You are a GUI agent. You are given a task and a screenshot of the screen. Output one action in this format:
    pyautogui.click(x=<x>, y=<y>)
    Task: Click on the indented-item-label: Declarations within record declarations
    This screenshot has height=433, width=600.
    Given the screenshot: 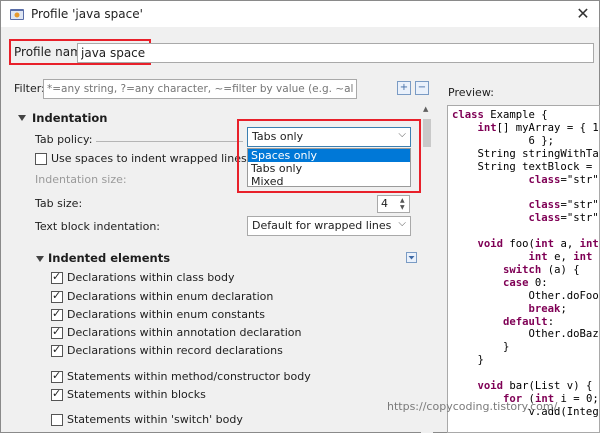 What is the action you would take?
    pyautogui.click(x=175, y=350)
    